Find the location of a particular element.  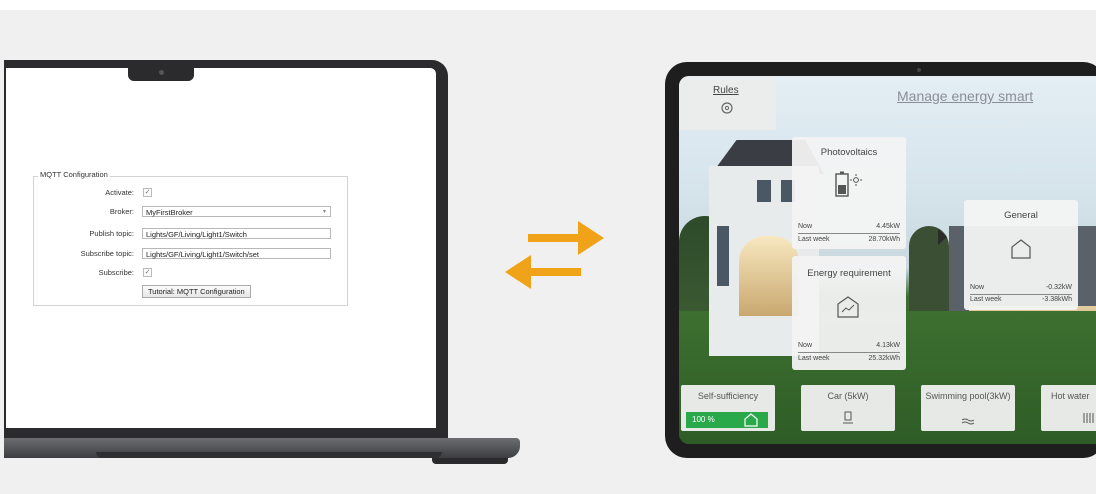

publish-topic-input: Lights/GF/Living/Light1/Switch is located at coordinates (236, 233).